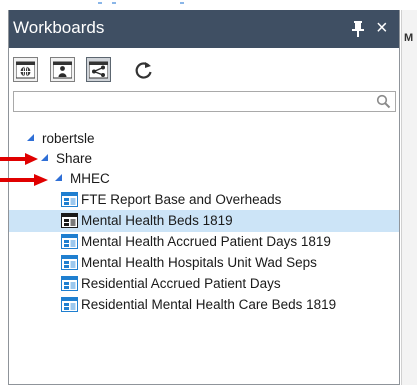 This screenshot has width=417, height=385. Describe the element at coordinates (144, 70) in the screenshot. I see `refresh-icon` at that location.